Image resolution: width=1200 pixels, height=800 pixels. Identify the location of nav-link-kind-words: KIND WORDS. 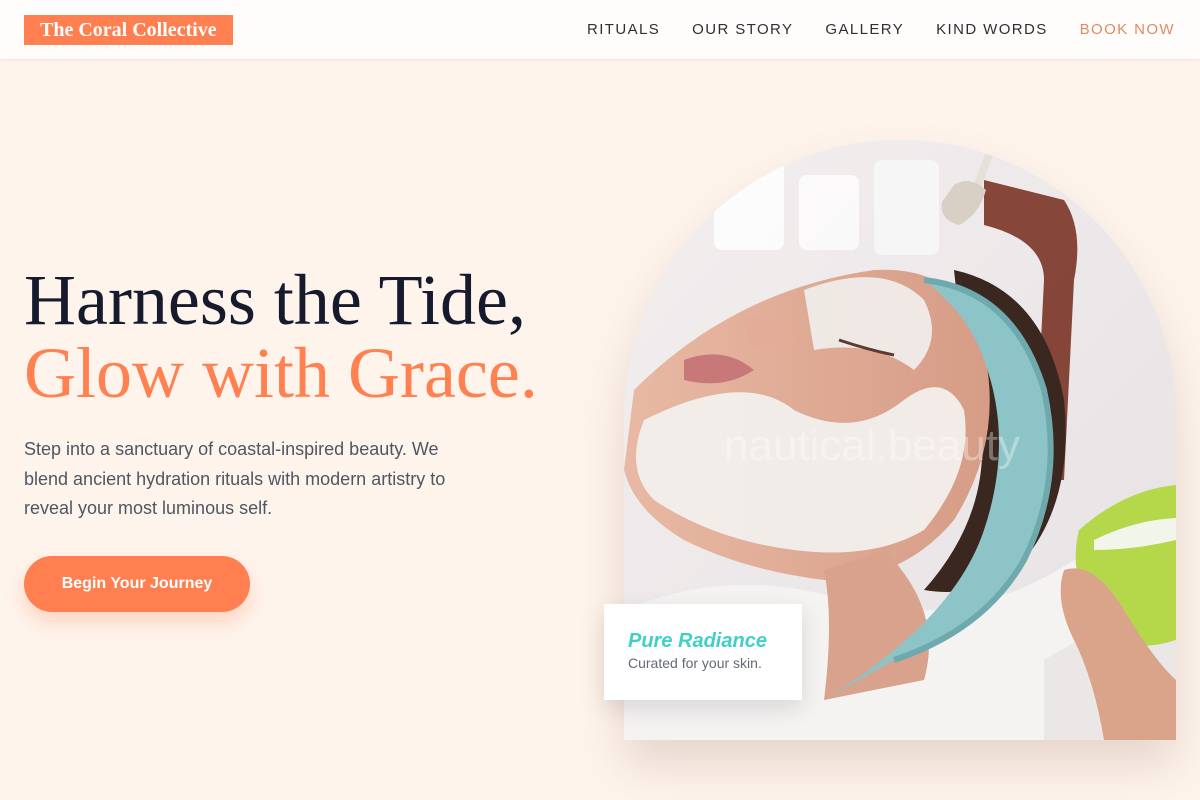
(992, 29).